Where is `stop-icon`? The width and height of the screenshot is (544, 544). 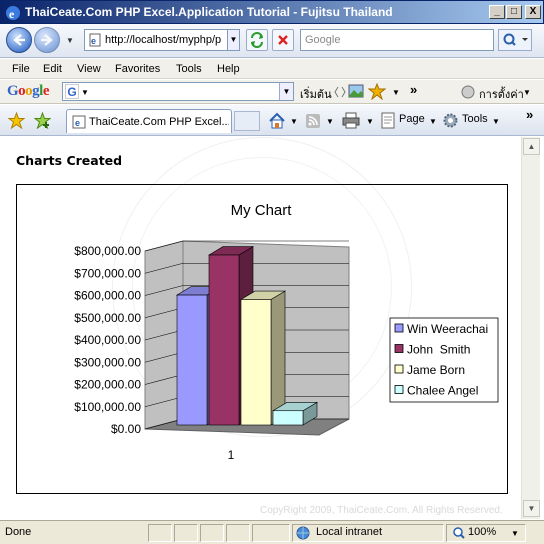
stop-icon is located at coordinates (283, 40).